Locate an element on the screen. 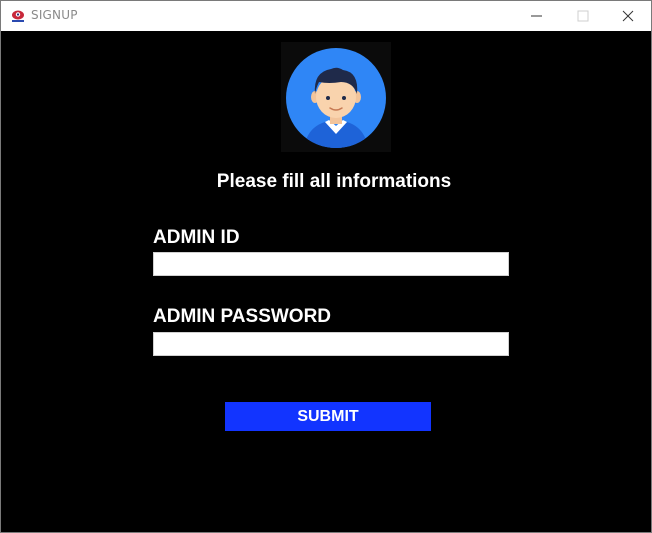 This screenshot has width=652, height=533. close-button is located at coordinates (628, 16).